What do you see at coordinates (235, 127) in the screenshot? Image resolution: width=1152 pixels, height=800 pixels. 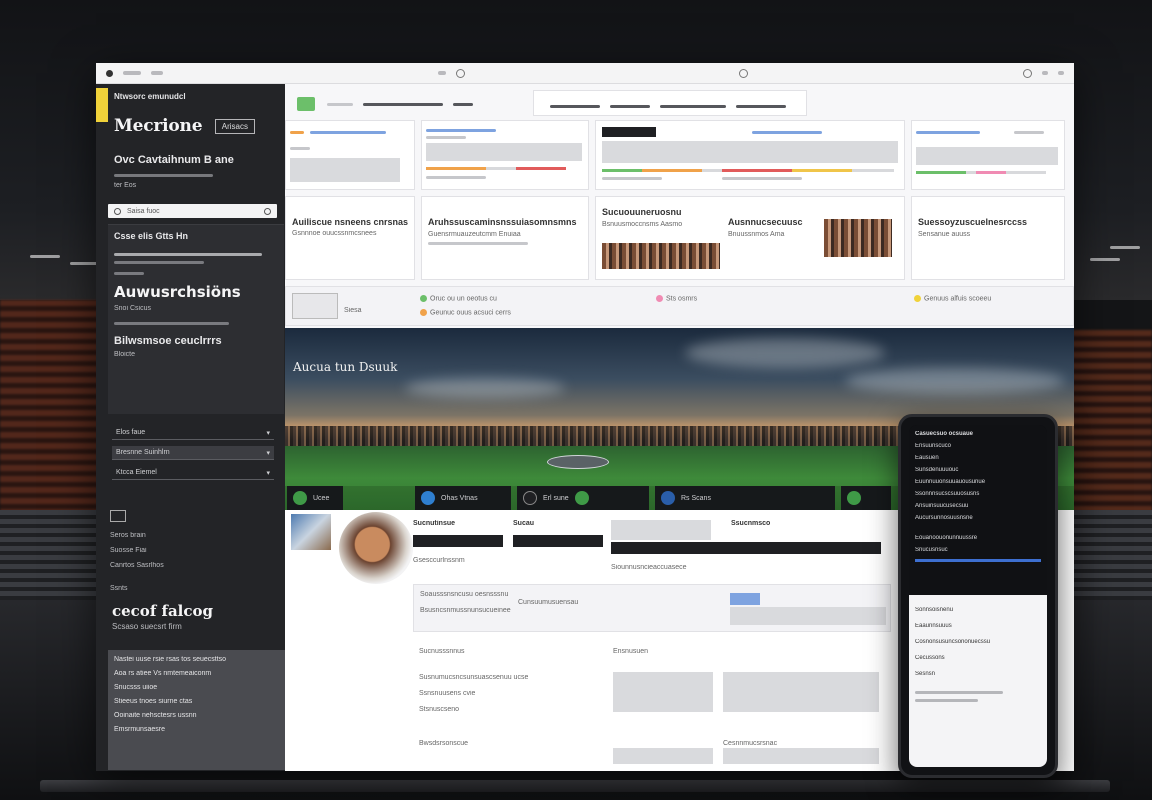 I see `brand-tag-button: Arisacs` at bounding box center [235, 127].